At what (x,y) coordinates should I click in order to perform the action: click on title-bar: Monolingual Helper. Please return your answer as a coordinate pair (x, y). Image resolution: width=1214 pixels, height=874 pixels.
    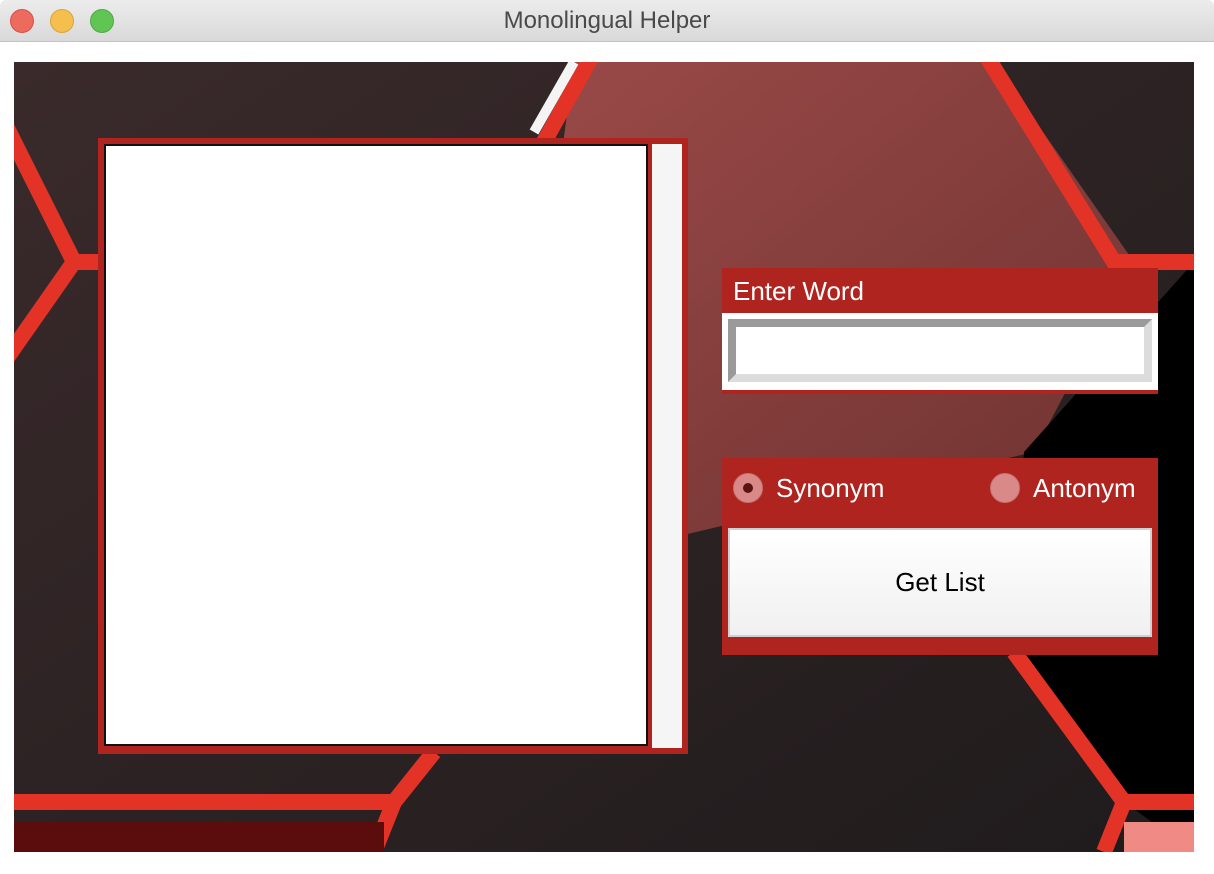
    Looking at the image, I should click on (607, 21).